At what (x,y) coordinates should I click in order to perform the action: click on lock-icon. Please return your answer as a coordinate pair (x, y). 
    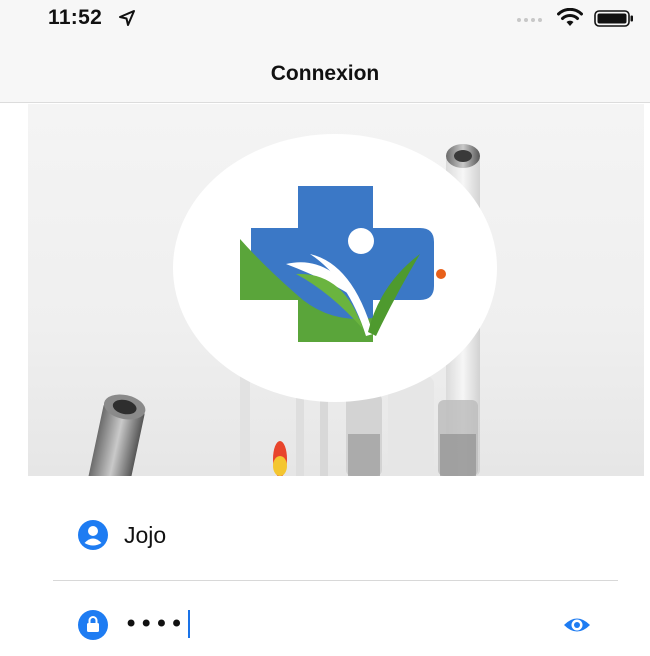
    Looking at the image, I should click on (93, 625).